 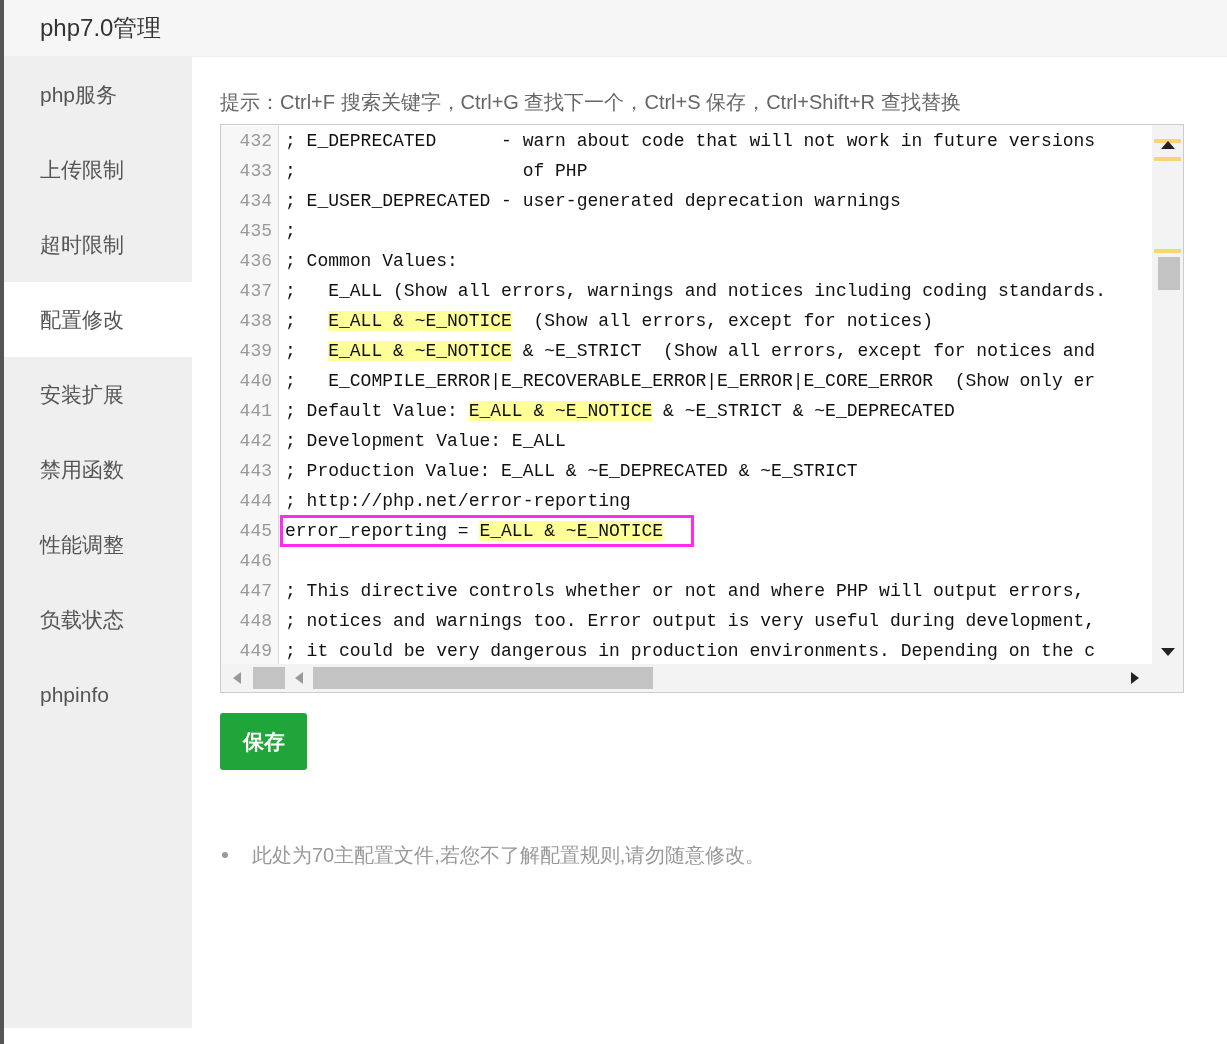 I want to click on line-number: 433, so click(x=250, y=171).